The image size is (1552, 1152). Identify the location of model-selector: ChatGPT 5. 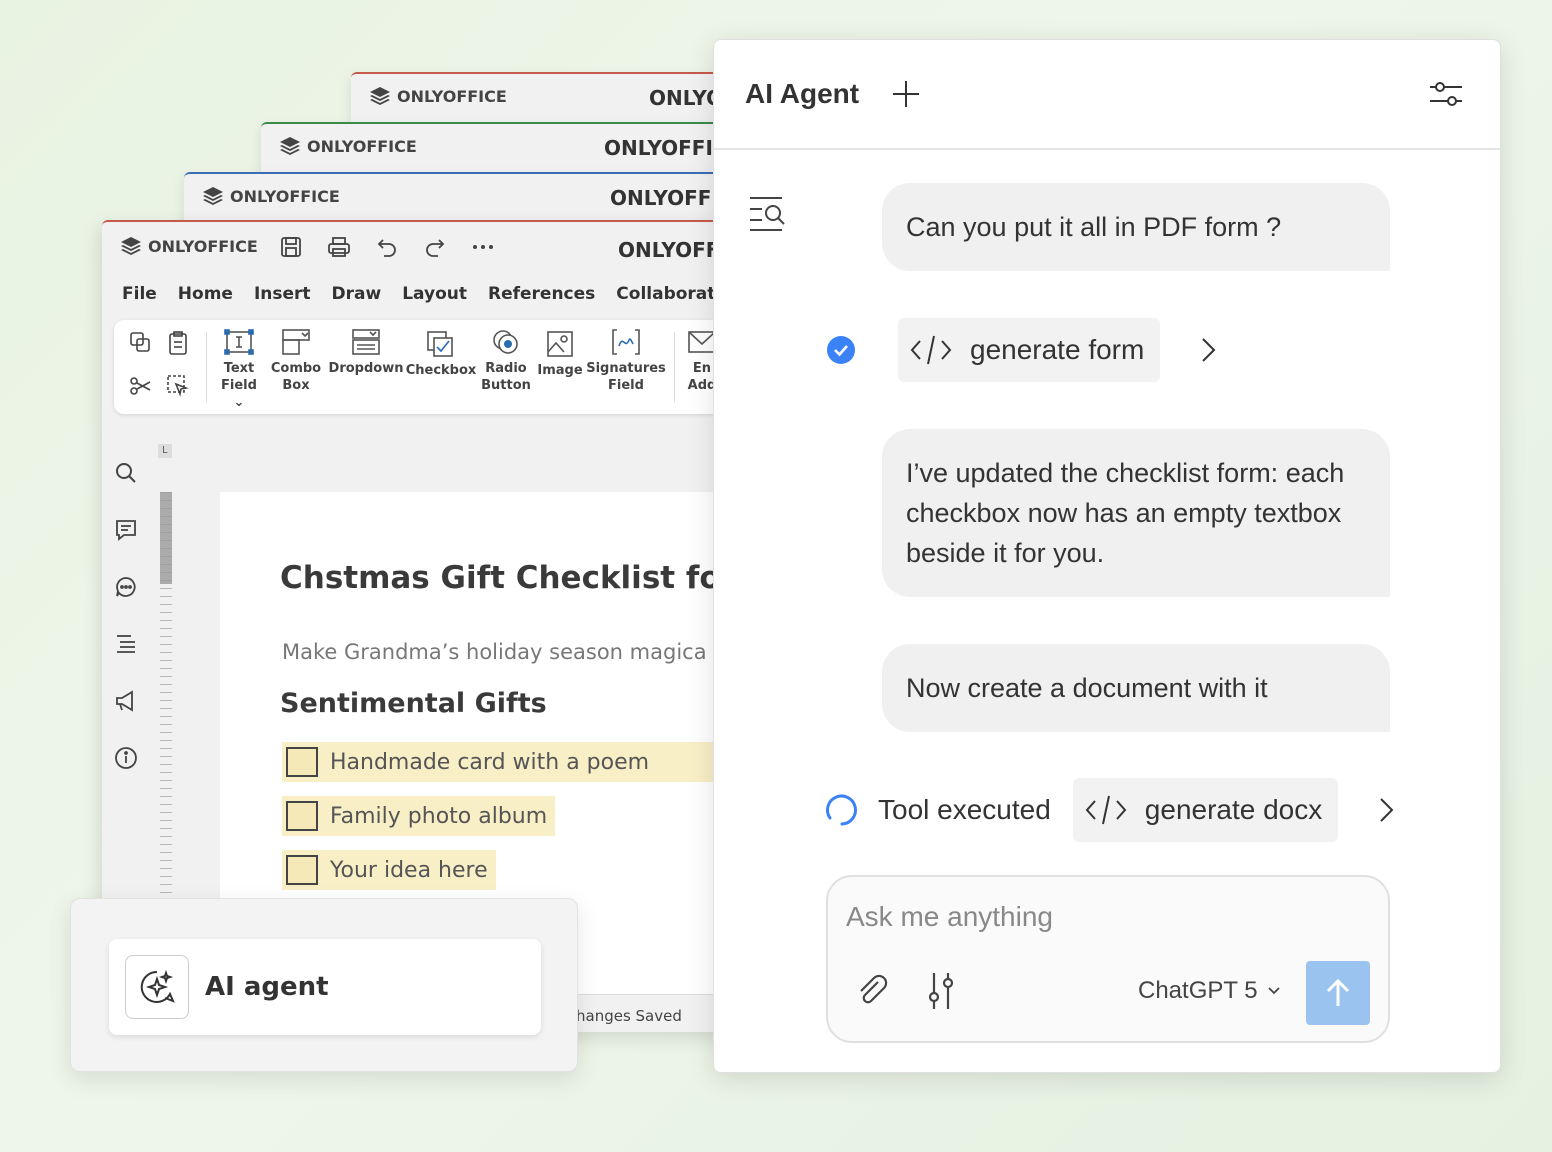
(1209, 991).